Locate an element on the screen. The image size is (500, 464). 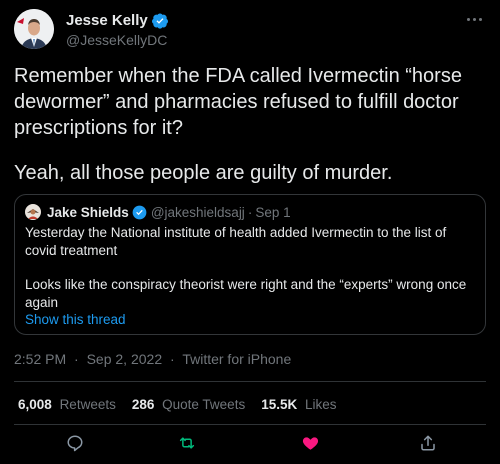
retweets-count: 6,008 is located at coordinates (35, 404).